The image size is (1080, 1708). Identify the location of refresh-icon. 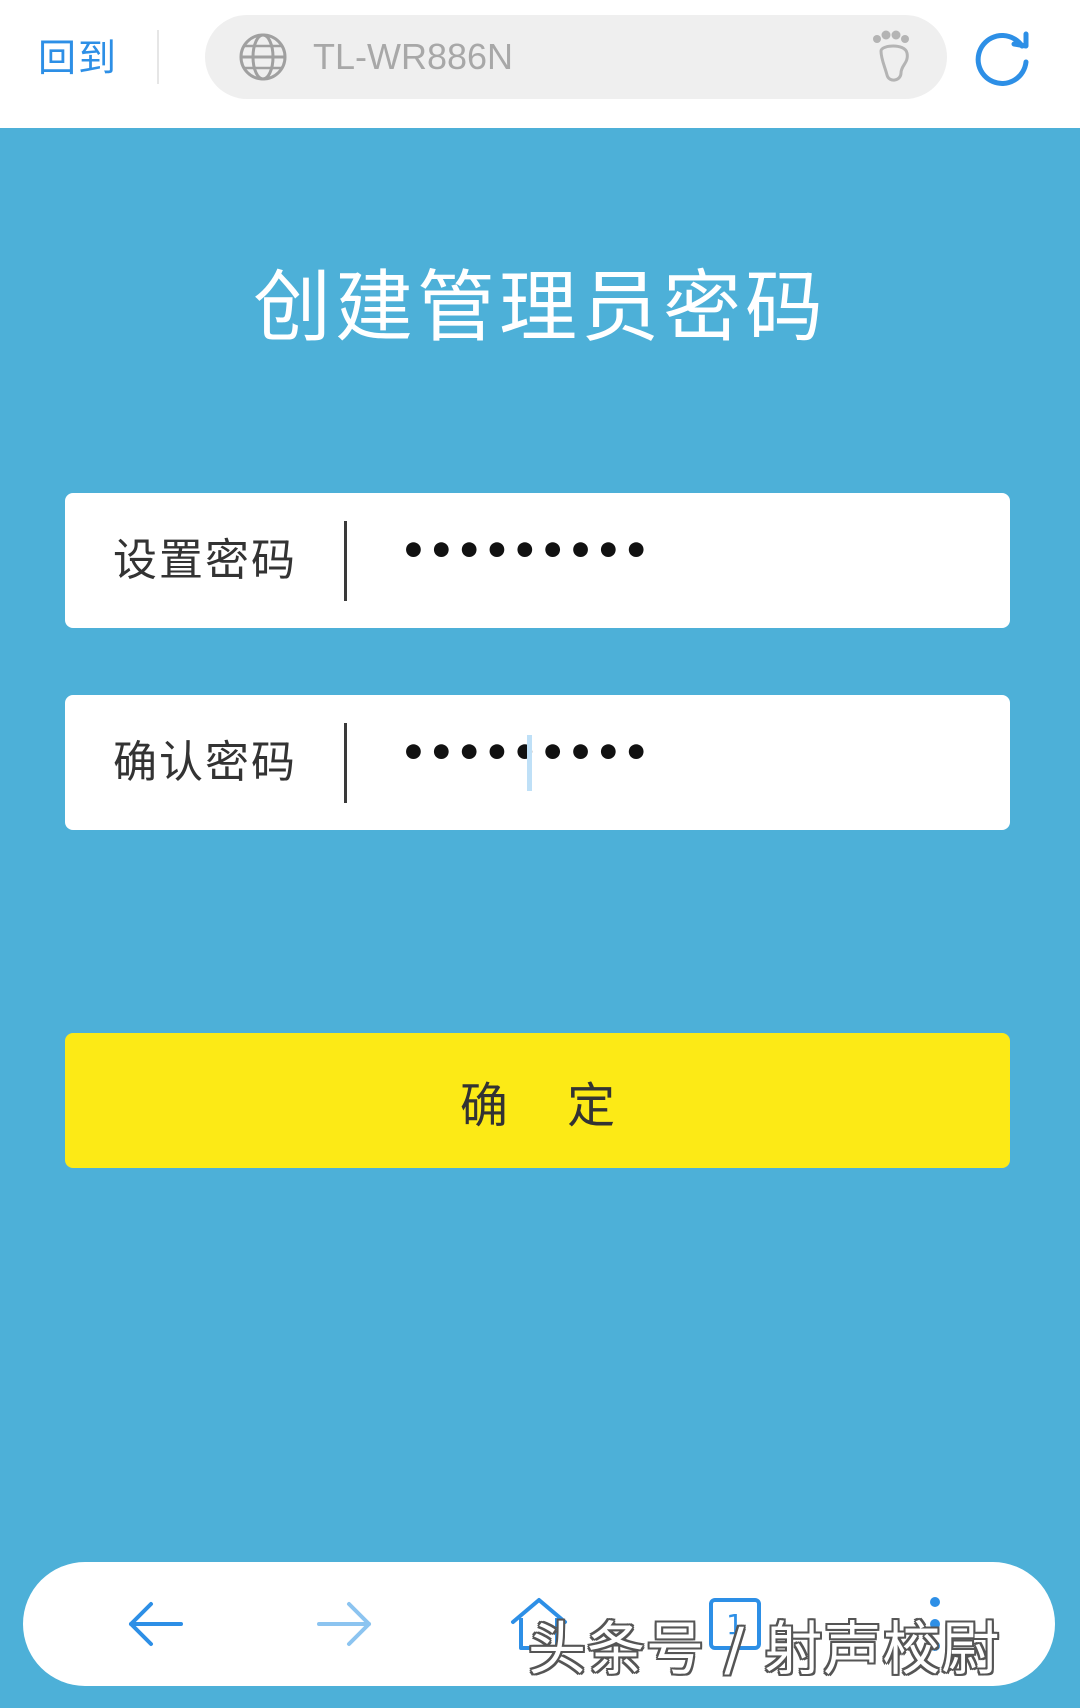
(1002, 58).